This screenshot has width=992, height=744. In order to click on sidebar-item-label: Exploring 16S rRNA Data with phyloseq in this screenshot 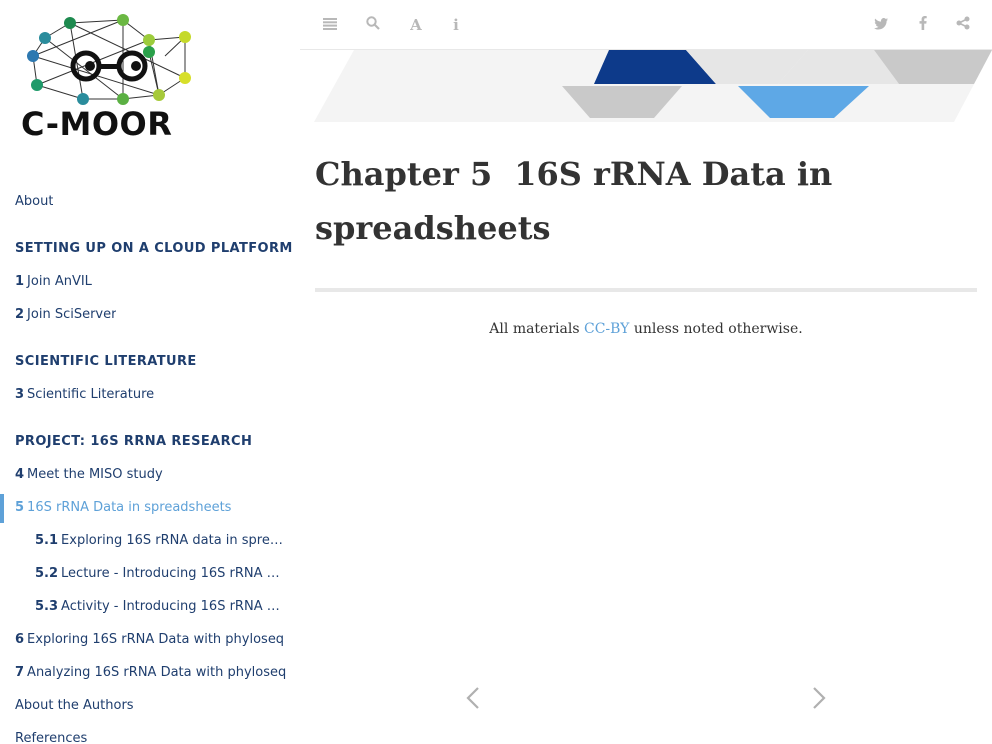, I will do `click(156, 639)`.